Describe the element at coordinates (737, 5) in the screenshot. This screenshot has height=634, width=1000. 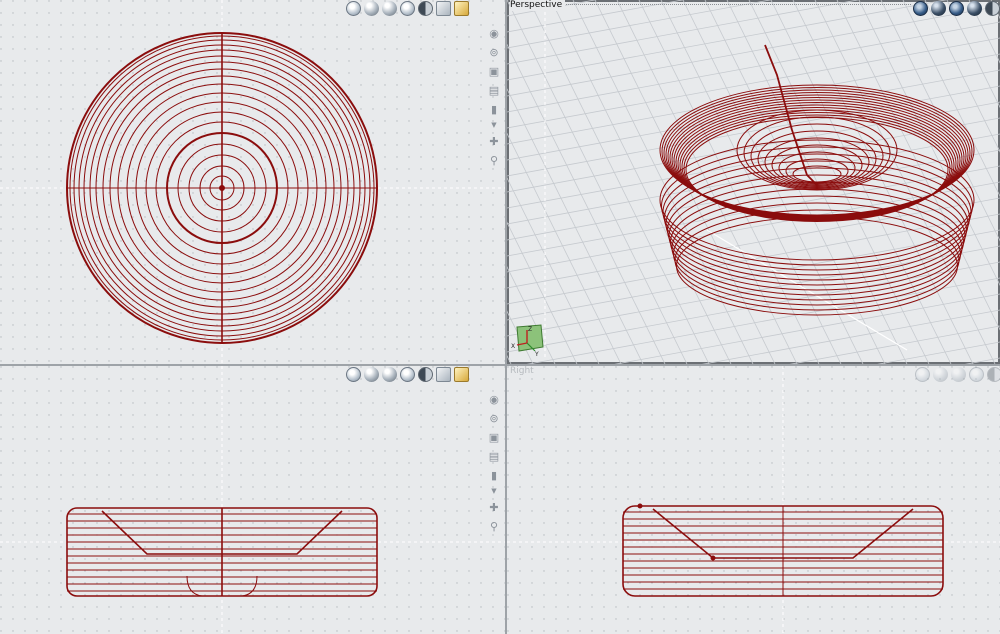
I see `viewport-title-dots` at that location.